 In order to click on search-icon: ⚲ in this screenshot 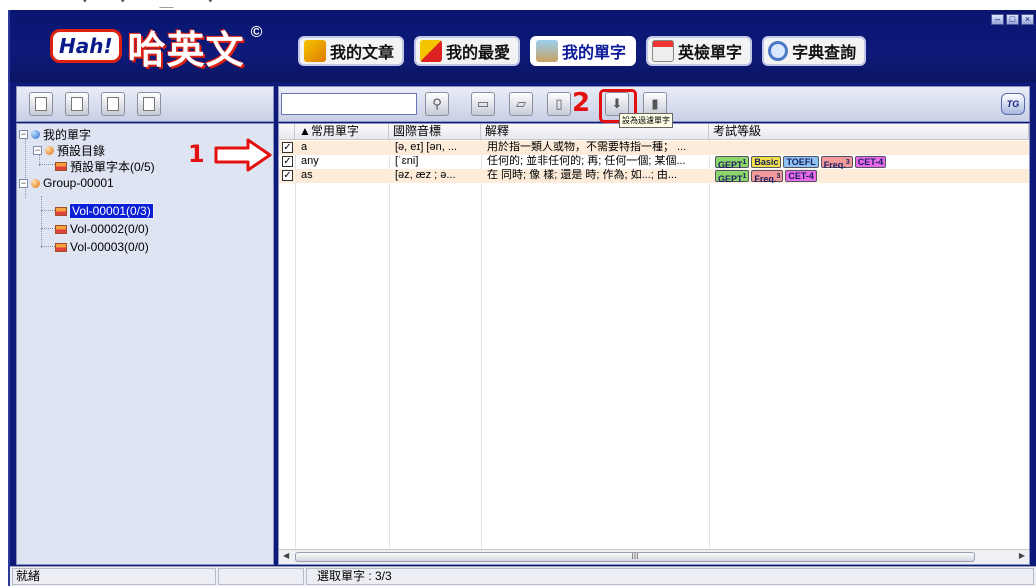, I will do `click(437, 103)`.